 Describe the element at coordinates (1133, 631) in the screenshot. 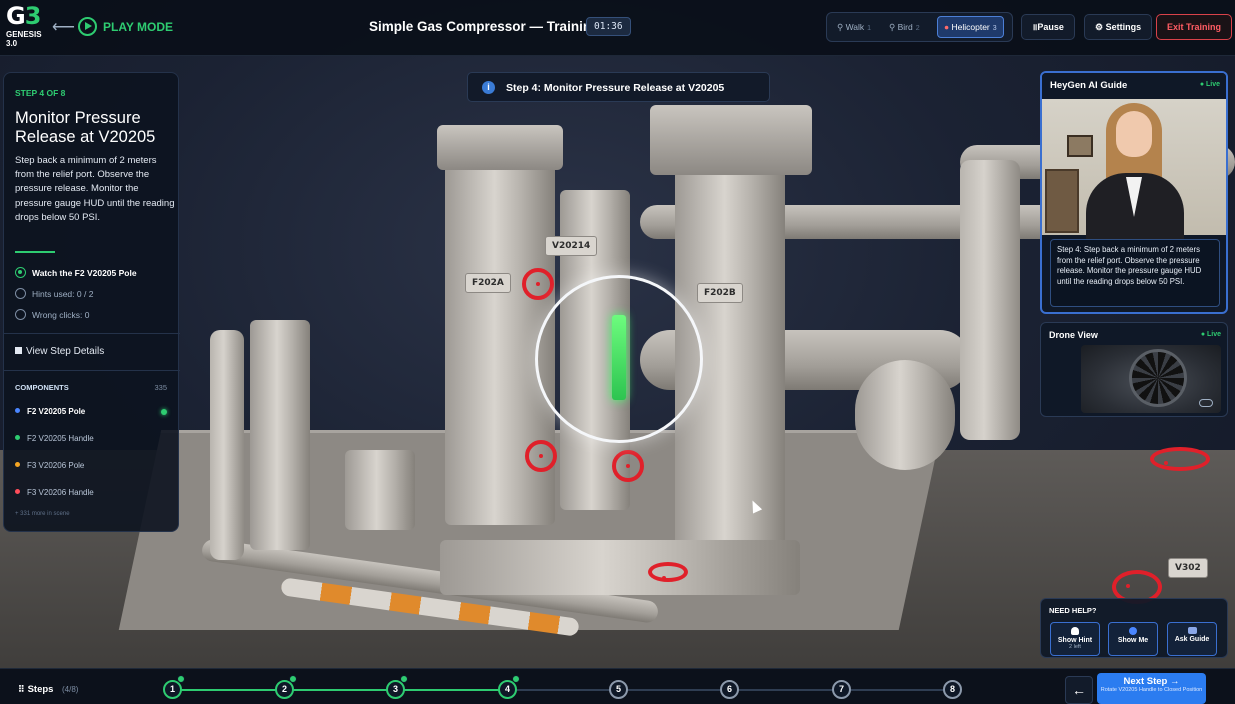

I see `eye-icon` at that location.